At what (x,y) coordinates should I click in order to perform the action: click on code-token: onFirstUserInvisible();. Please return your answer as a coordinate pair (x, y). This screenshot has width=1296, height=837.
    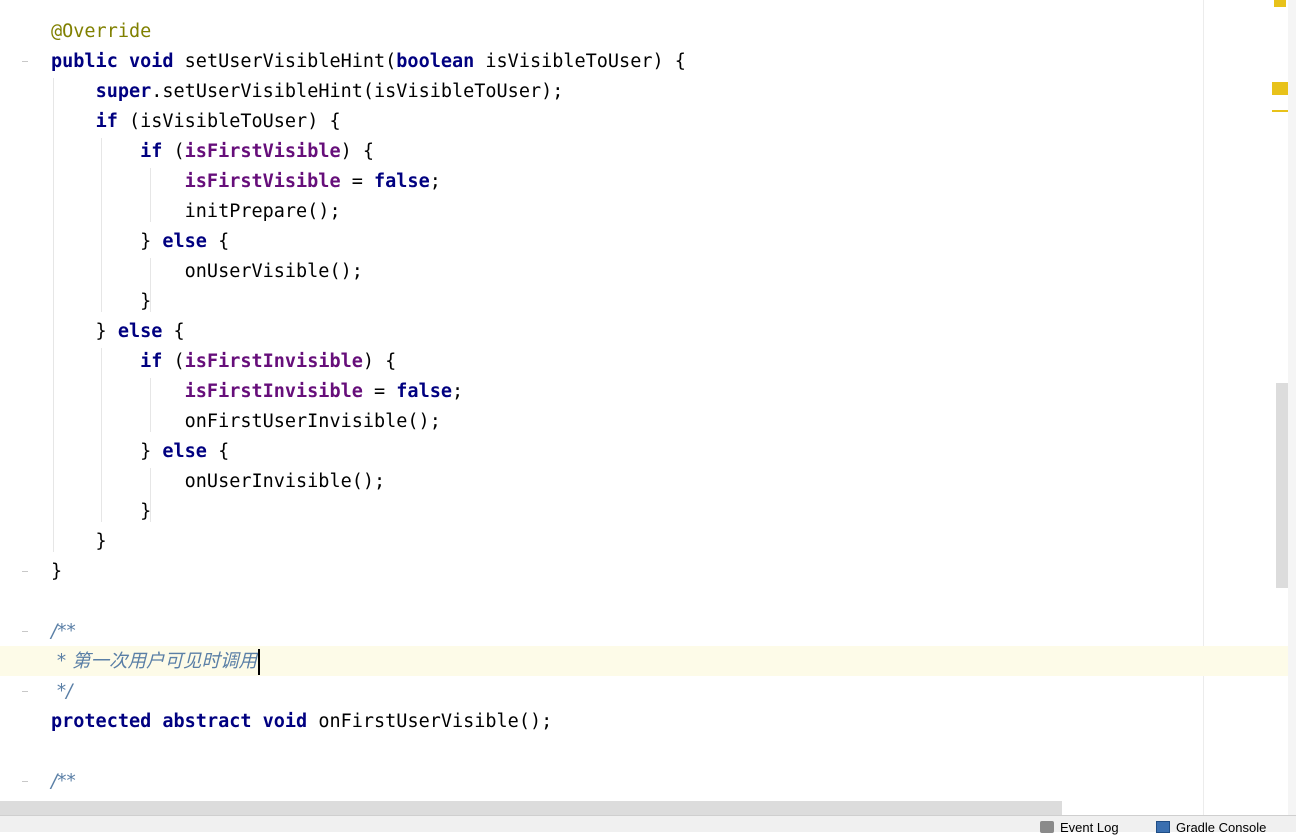
    Looking at the image, I should click on (246, 421).